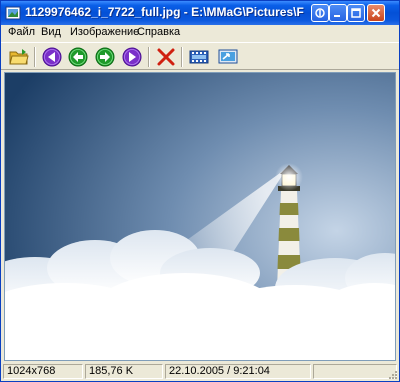 The image size is (400, 382). I want to click on folder-open-icon, so click(19, 57).